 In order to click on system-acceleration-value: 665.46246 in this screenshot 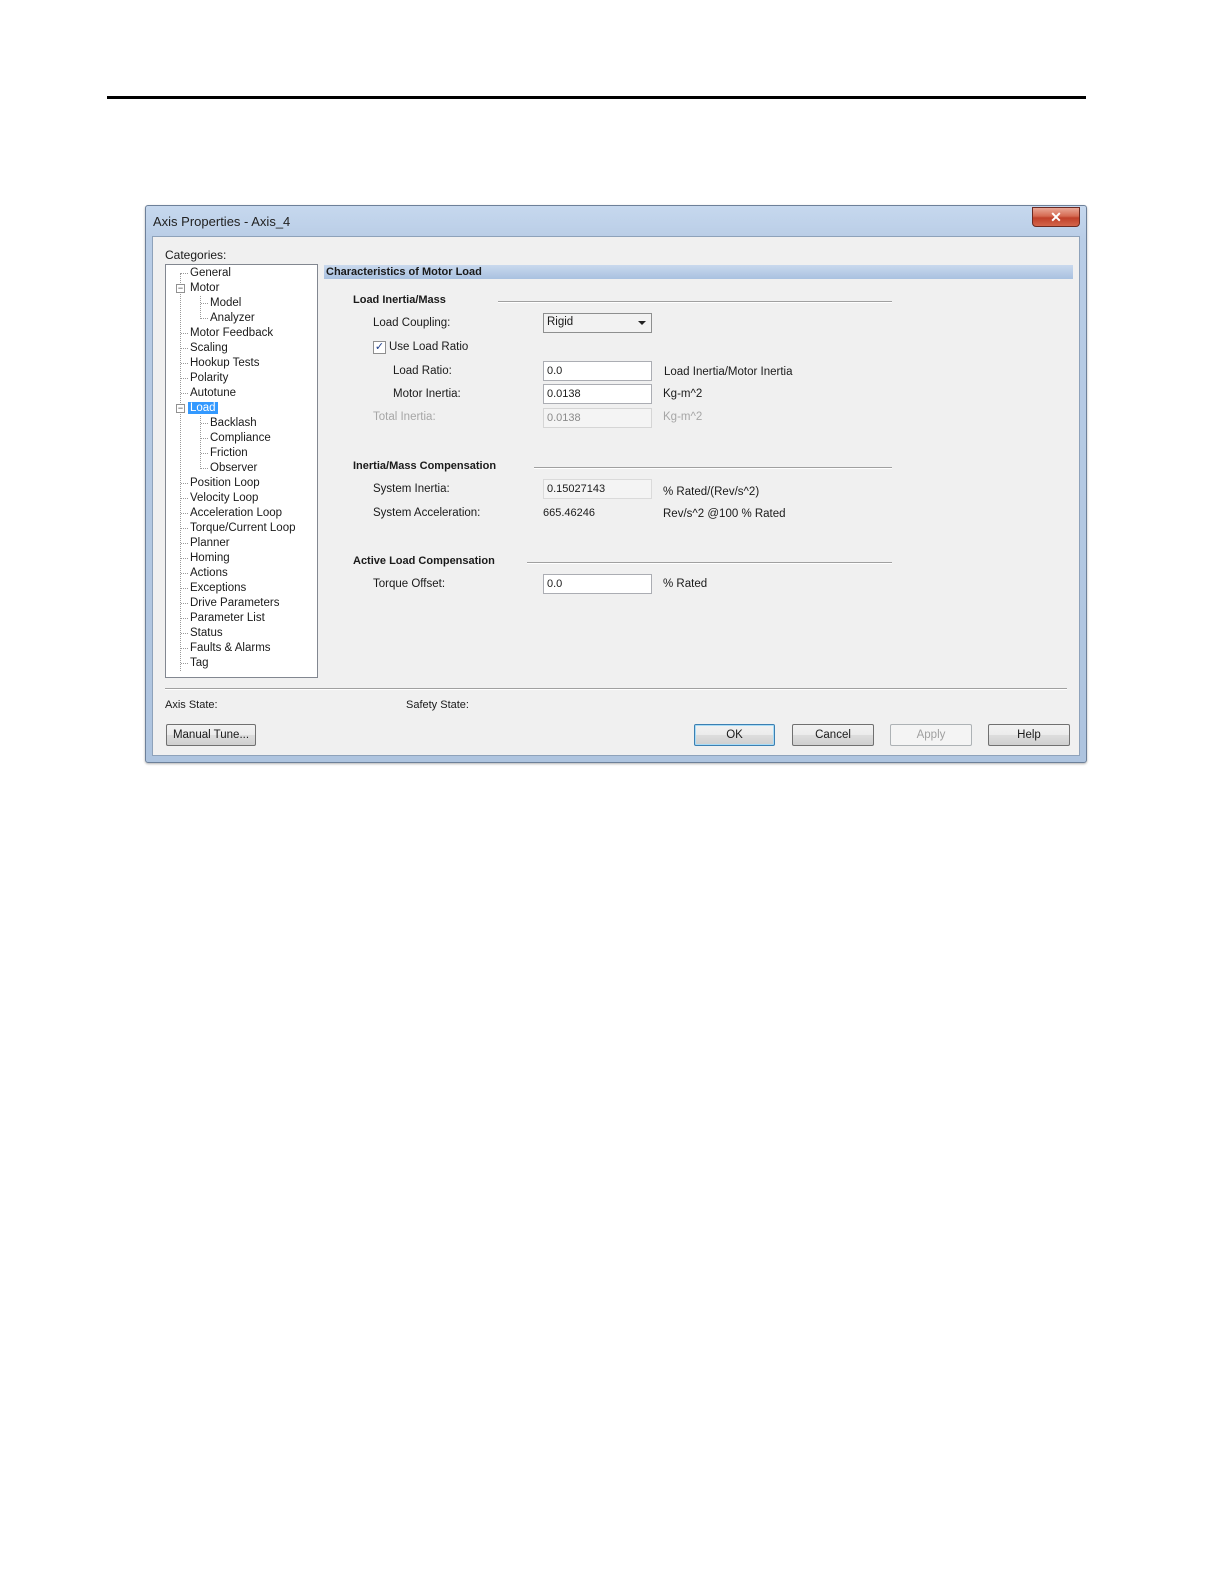, I will do `click(569, 513)`.